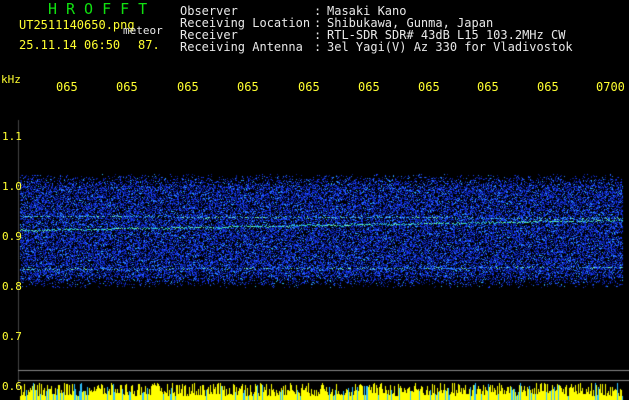 The image size is (629, 400). Describe the element at coordinates (12, 286) in the screenshot. I see `y-tick-label: 0.8` at that location.